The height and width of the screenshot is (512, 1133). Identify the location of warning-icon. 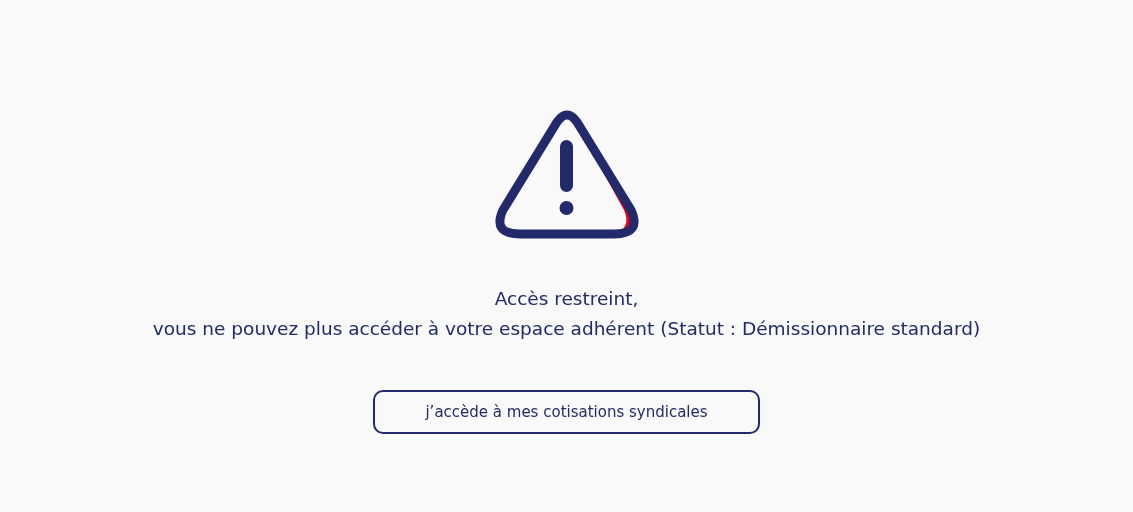
(566, 176).